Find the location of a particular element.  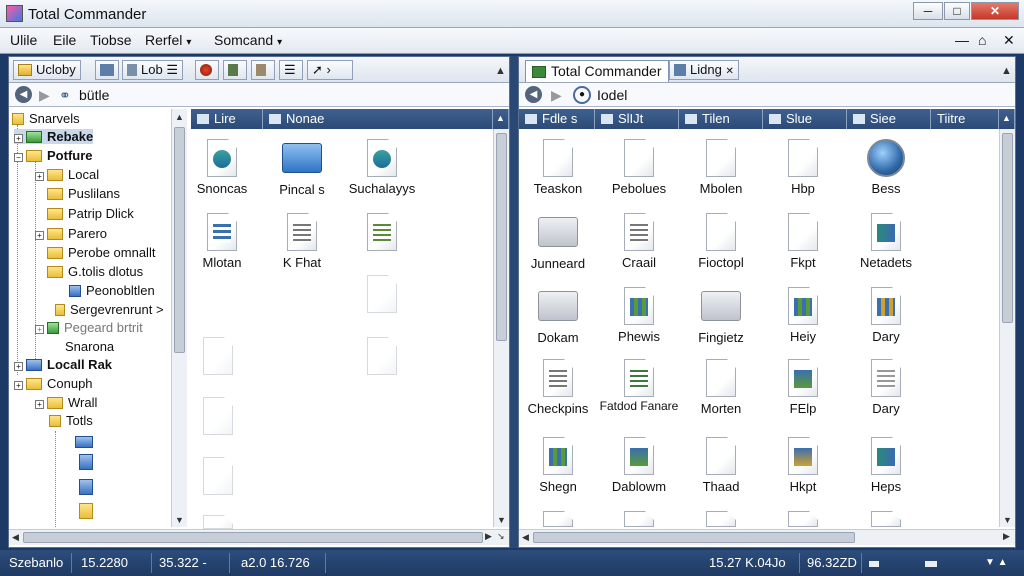

file-item: Teaskon is located at coordinates (558, 167).